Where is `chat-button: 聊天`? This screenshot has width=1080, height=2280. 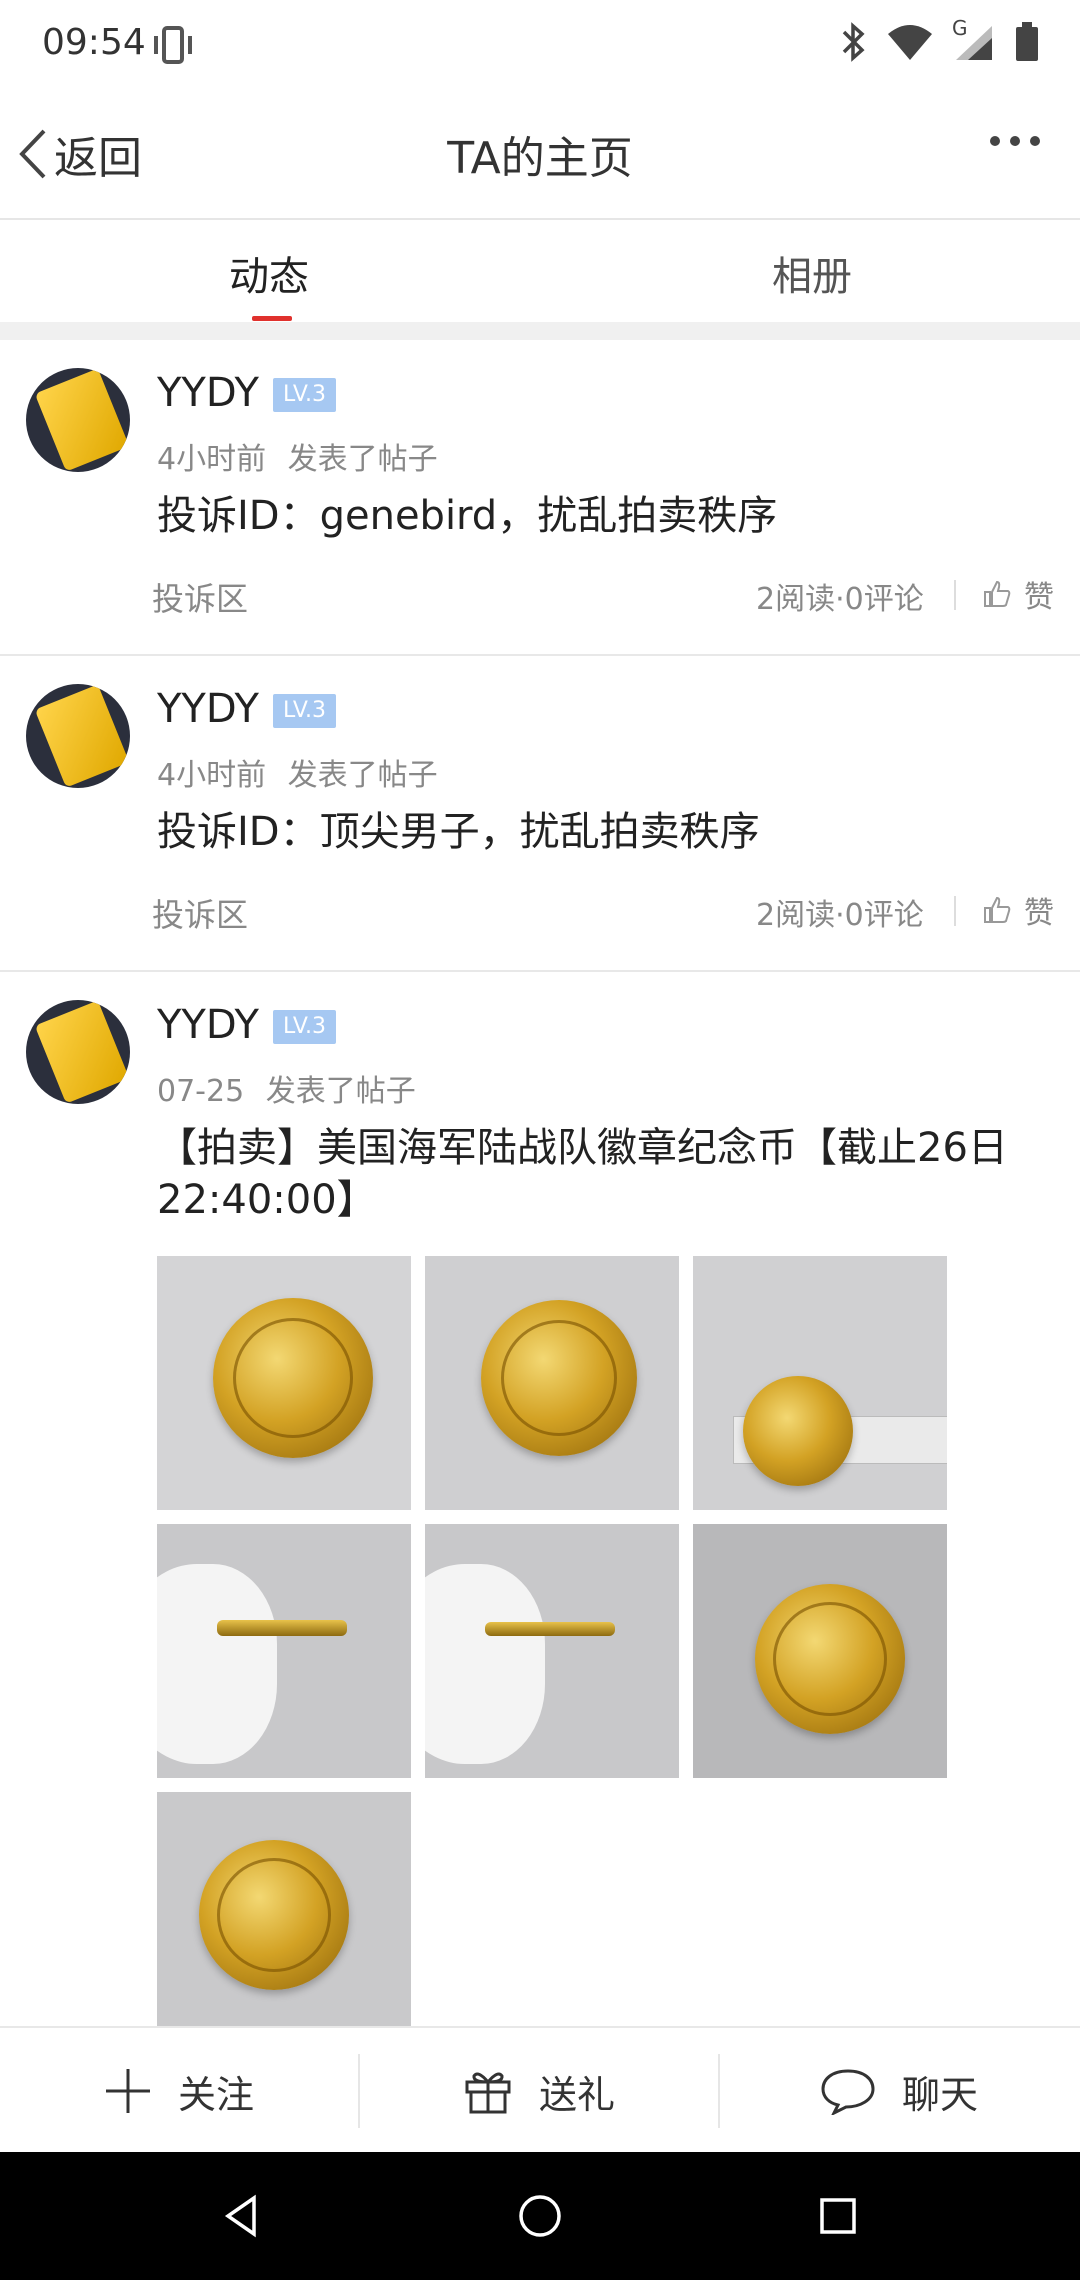
chat-button: 聊天 is located at coordinates (899, 2091).